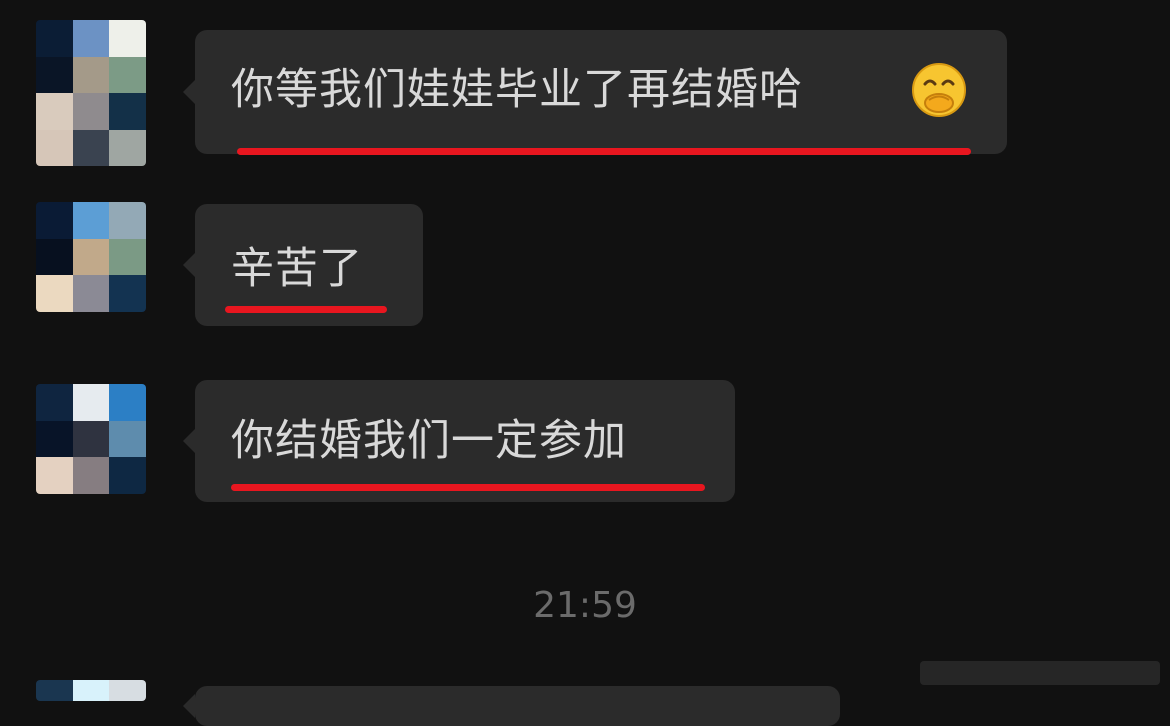  I want to click on message-text: 辛苦了, so click(297, 269).